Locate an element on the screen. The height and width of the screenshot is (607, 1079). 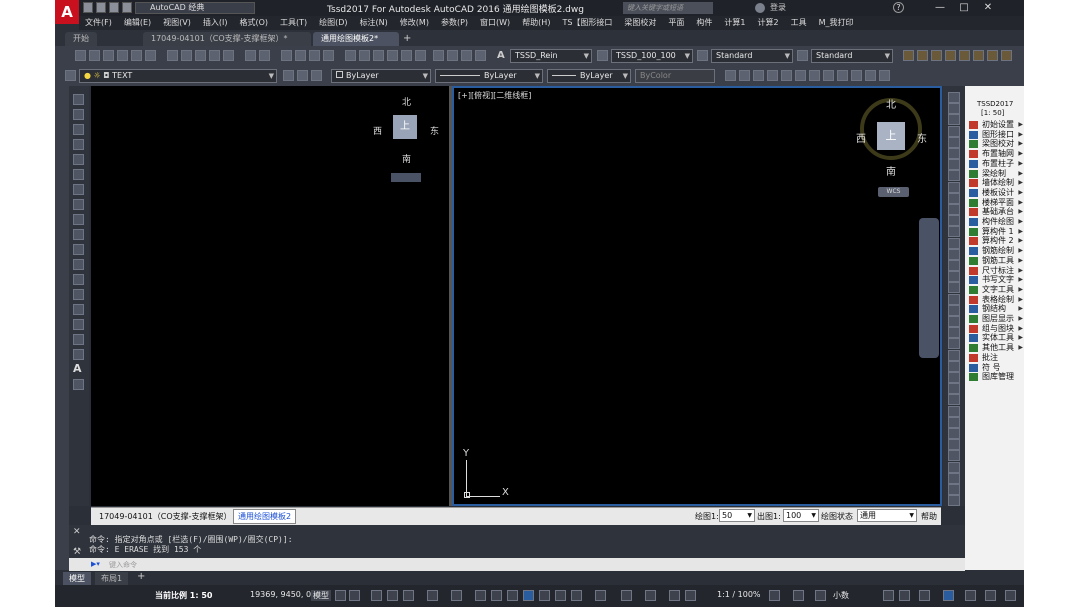
autocad-logo: A is located at coordinates (67, 12).